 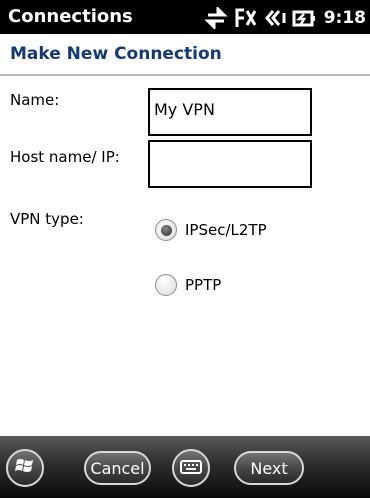 I want to click on vpn-option-label: IPSec/L2TP, so click(x=226, y=230).